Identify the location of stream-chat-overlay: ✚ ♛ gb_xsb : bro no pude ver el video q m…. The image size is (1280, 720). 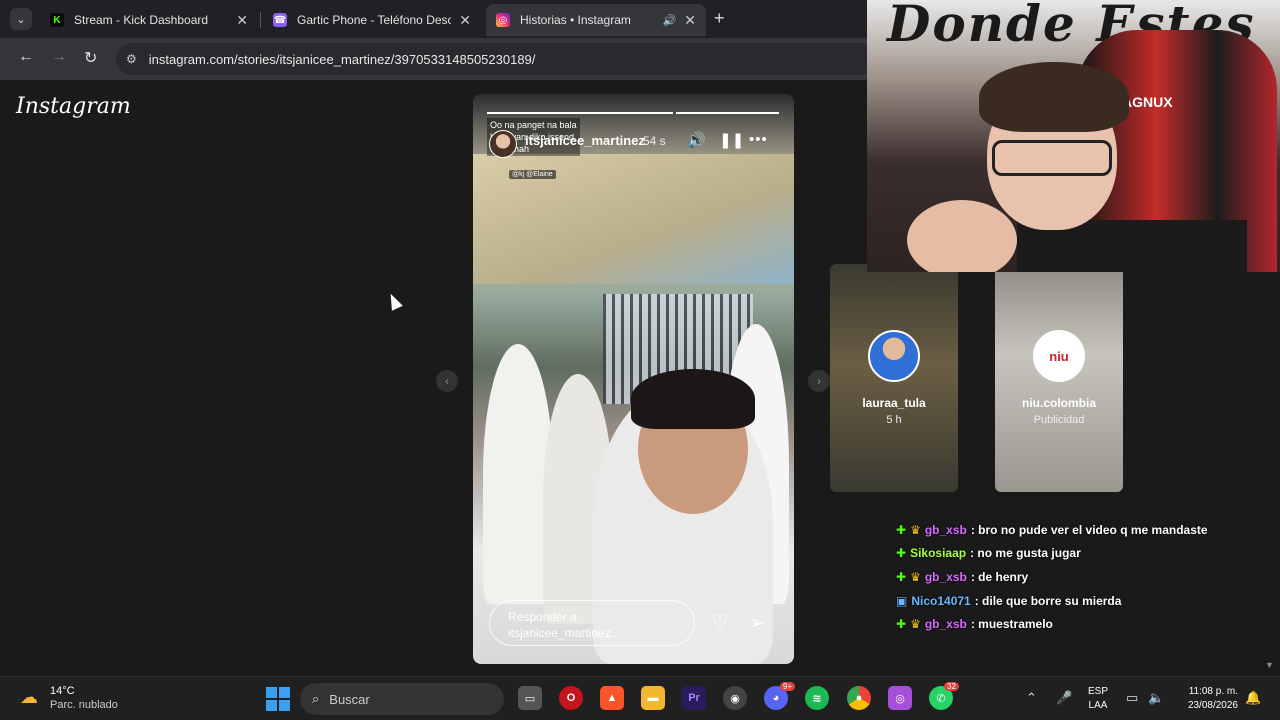
(1088, 577).